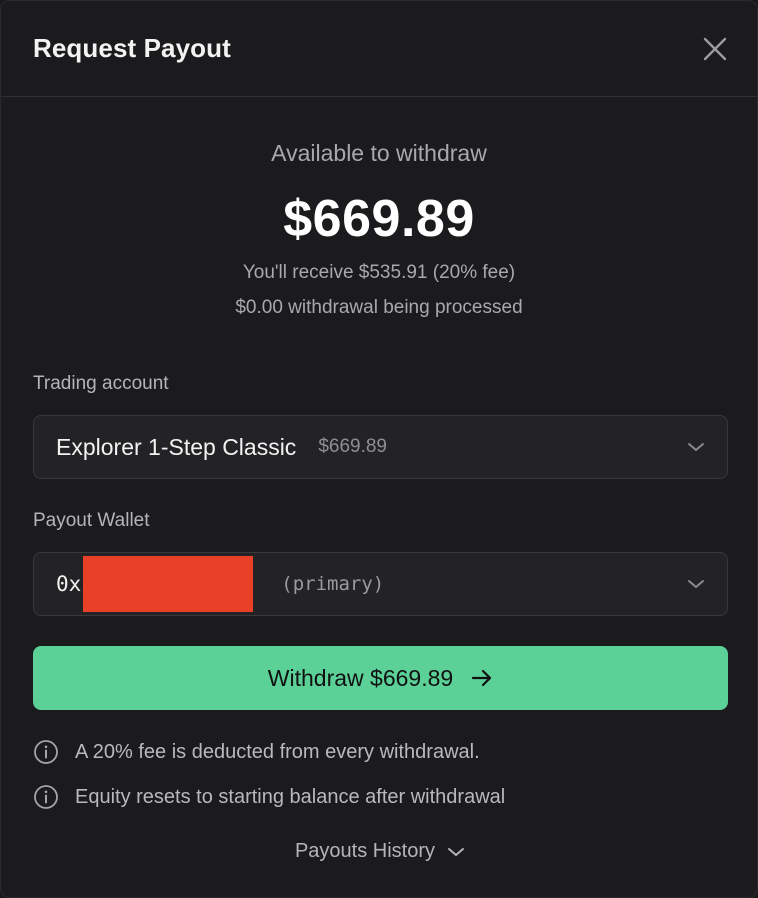 The image size is (758, 898). What do you see at coordinates (333, 584) in the screenshot?
I see `wallet-primary-tag: (primary)` at bounding box center [333, 584].